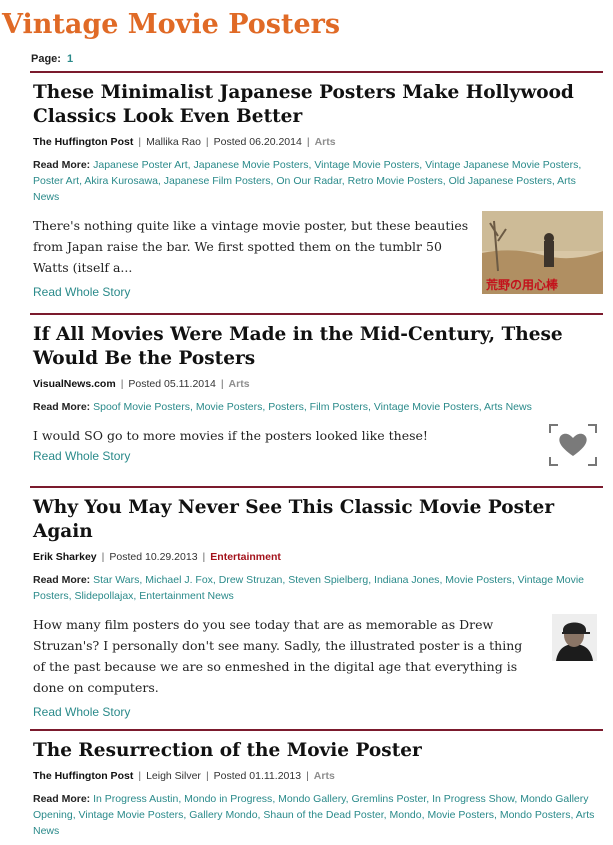 This screenshot has height=845, width=613. What do you see at coordinates (141, 407) in the screenshot?
I see `tag-link: Spoof Movie Posters` at bounding box center [141, 407].